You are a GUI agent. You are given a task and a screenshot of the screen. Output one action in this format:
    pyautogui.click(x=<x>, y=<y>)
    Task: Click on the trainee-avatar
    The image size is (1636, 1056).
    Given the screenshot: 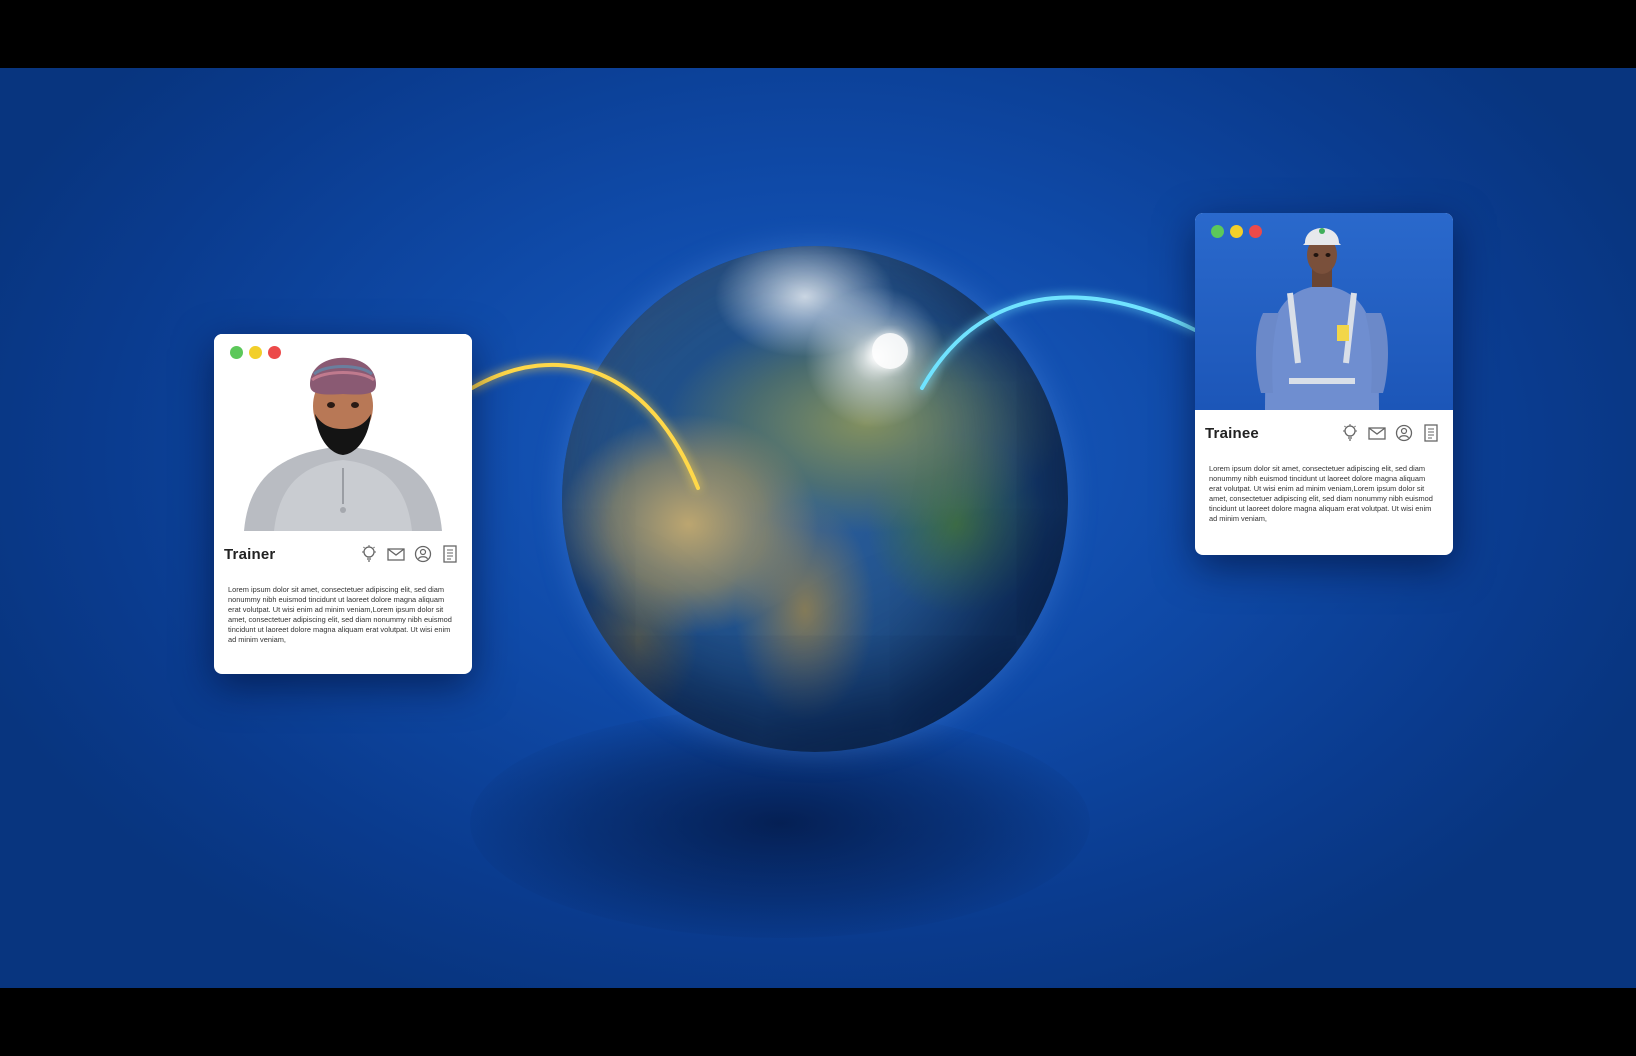 What is the action you would take?
    pyautogui.click(x=1322, y=319)
    